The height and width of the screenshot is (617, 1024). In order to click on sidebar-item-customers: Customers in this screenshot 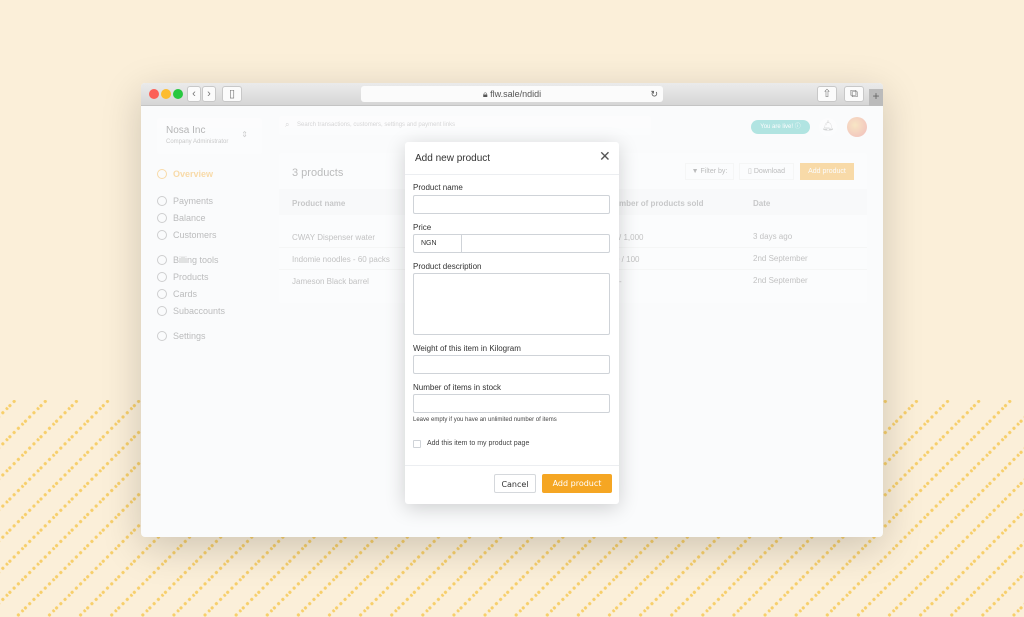, I will do `click(187, 235)`.